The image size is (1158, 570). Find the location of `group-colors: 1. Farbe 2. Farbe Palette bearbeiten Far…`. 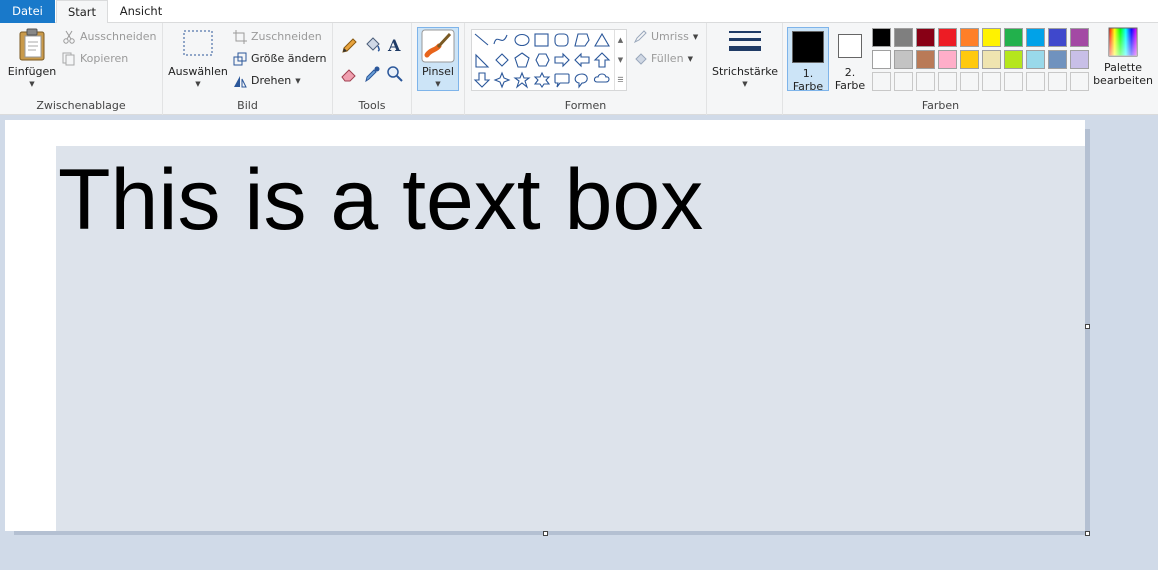

group-colors: 1. Farbe 2. Farbe Palette bearbeiten Far… is located at coordinates (970, 69).